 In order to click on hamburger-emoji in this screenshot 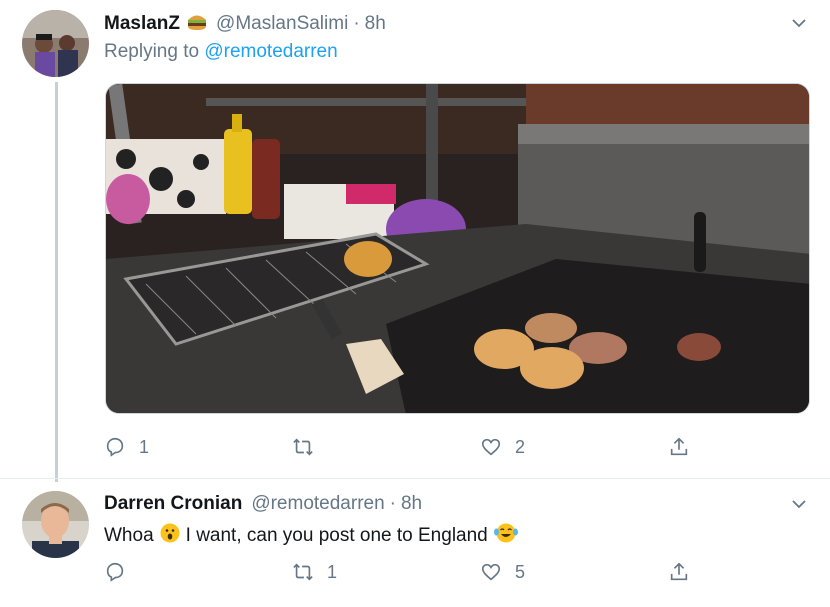, I will do `click(197, 24)`.